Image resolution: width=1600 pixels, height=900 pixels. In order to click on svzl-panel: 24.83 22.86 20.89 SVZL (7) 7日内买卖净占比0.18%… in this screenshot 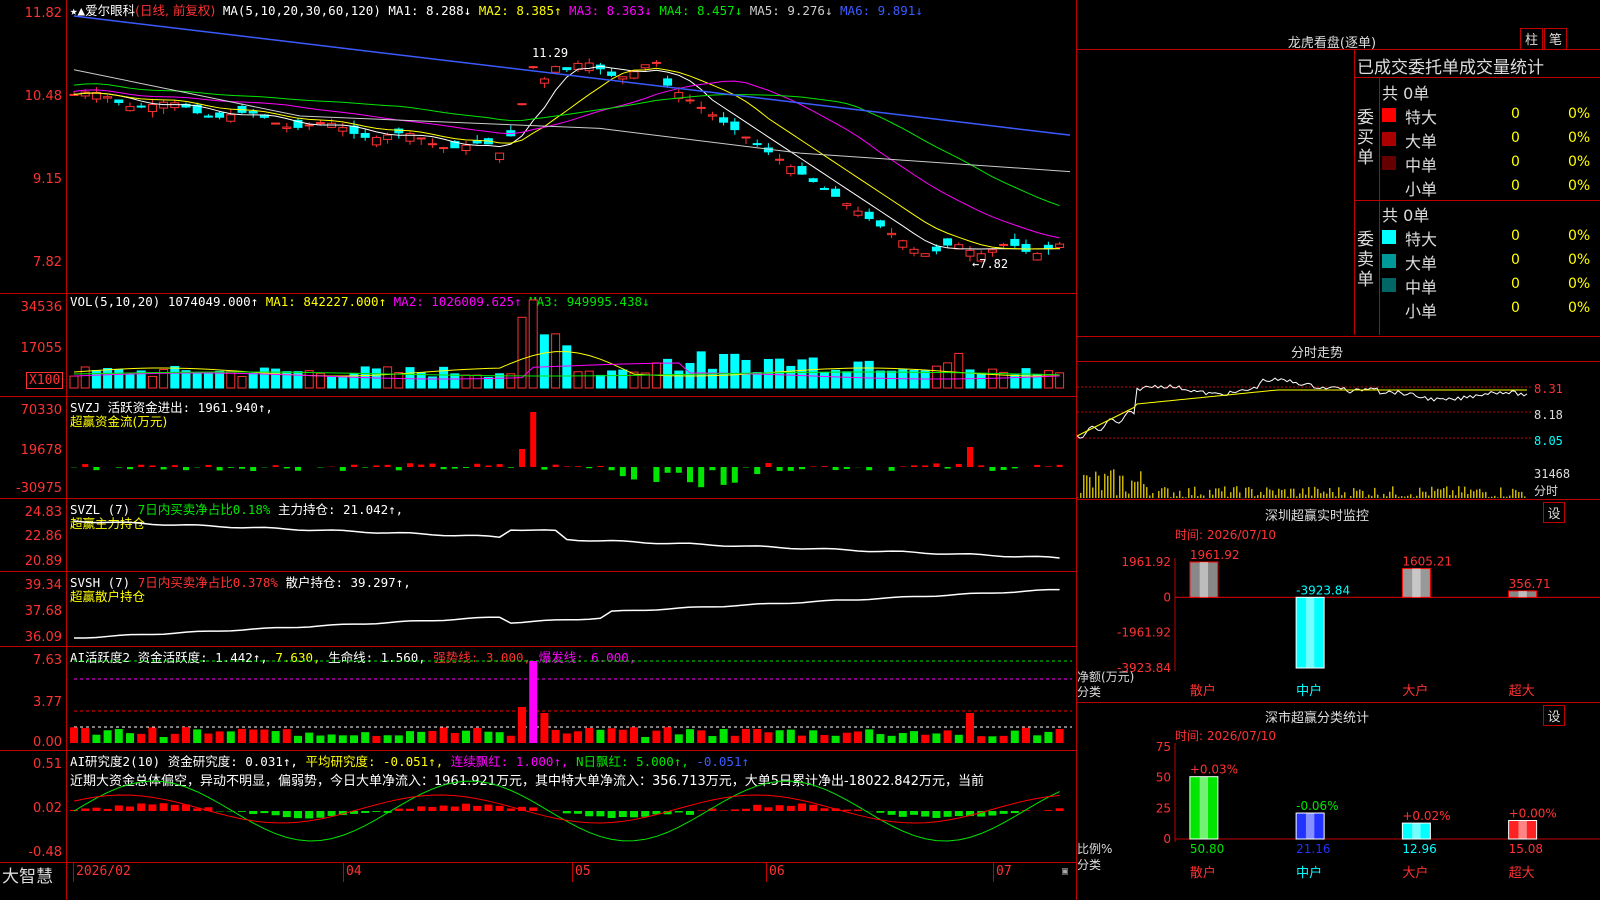, I will do `click(538, 535)`.